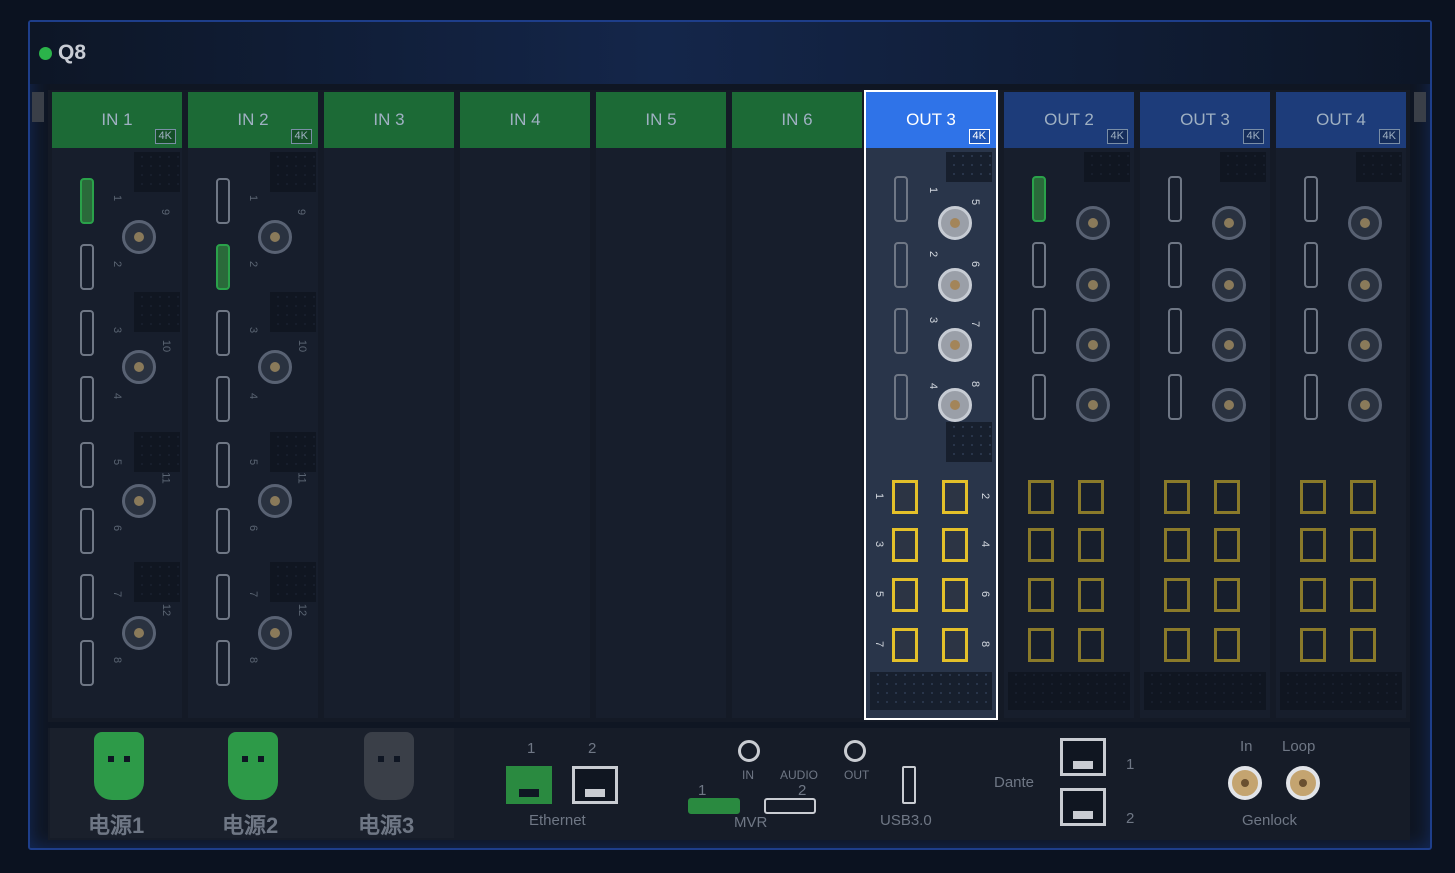  I want to click on usb-port-icon, so click(909, 785).